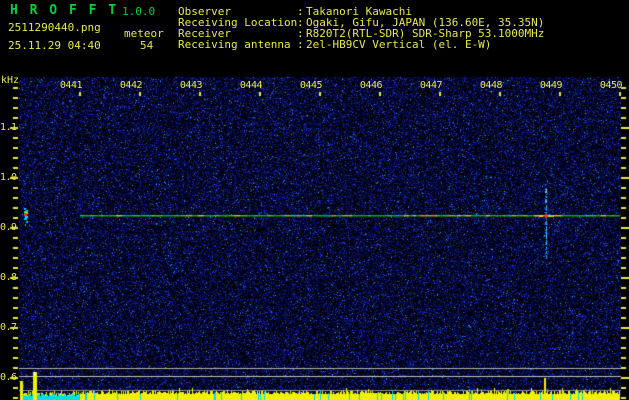 This screenshot has width=629, height=400. I want to click on info-colon: :, so click(300, 44).